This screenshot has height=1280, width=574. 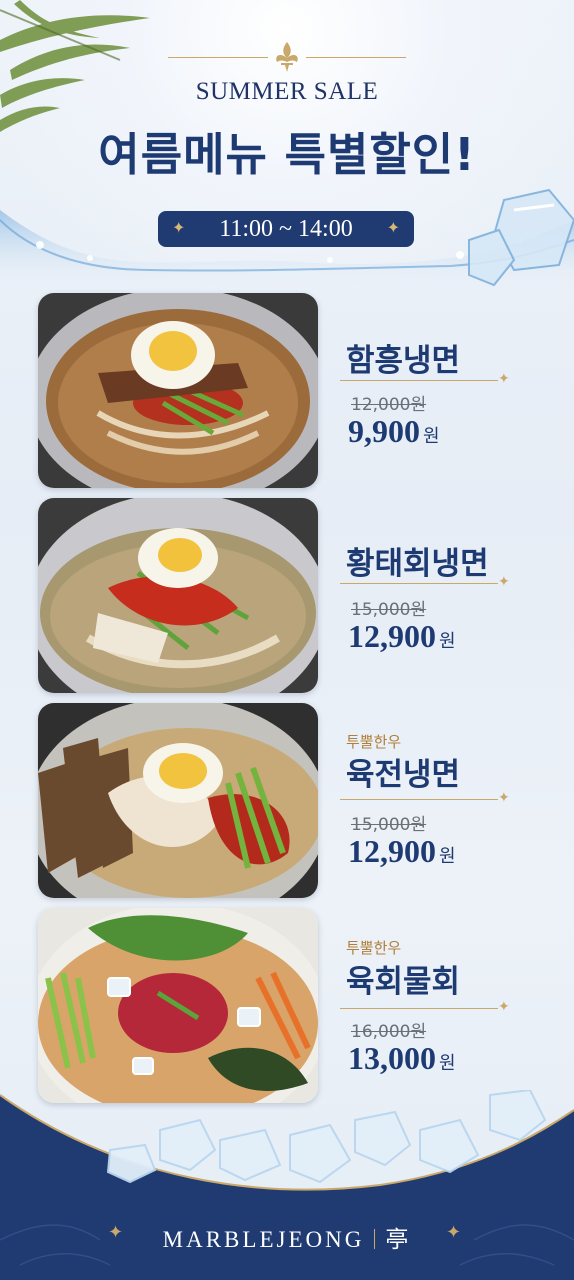 What do you see at coordinates (392, 1058) in the screenshot?
I see `sale-price-amount: 13,000` at bounding box center [392, 1058].